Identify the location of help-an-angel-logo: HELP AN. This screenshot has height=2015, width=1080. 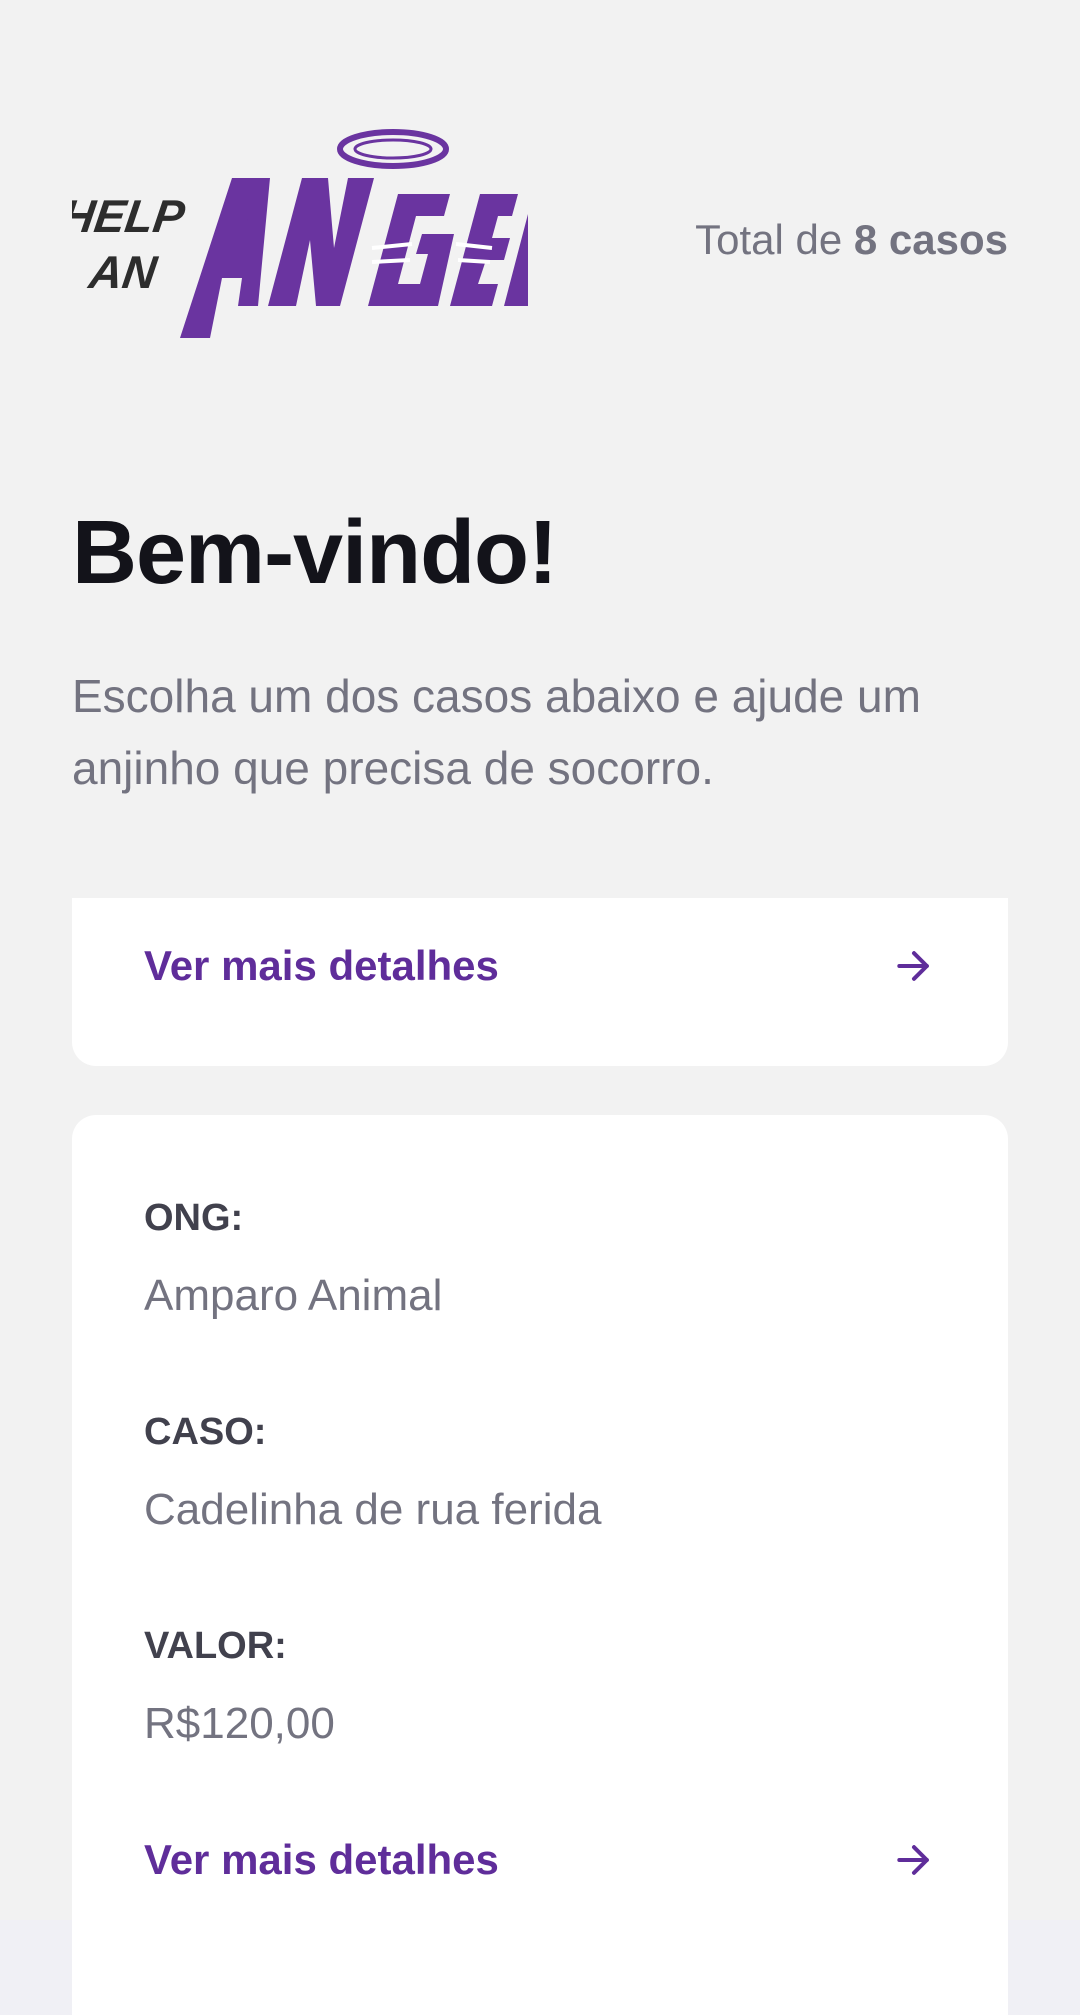
(300, 238).